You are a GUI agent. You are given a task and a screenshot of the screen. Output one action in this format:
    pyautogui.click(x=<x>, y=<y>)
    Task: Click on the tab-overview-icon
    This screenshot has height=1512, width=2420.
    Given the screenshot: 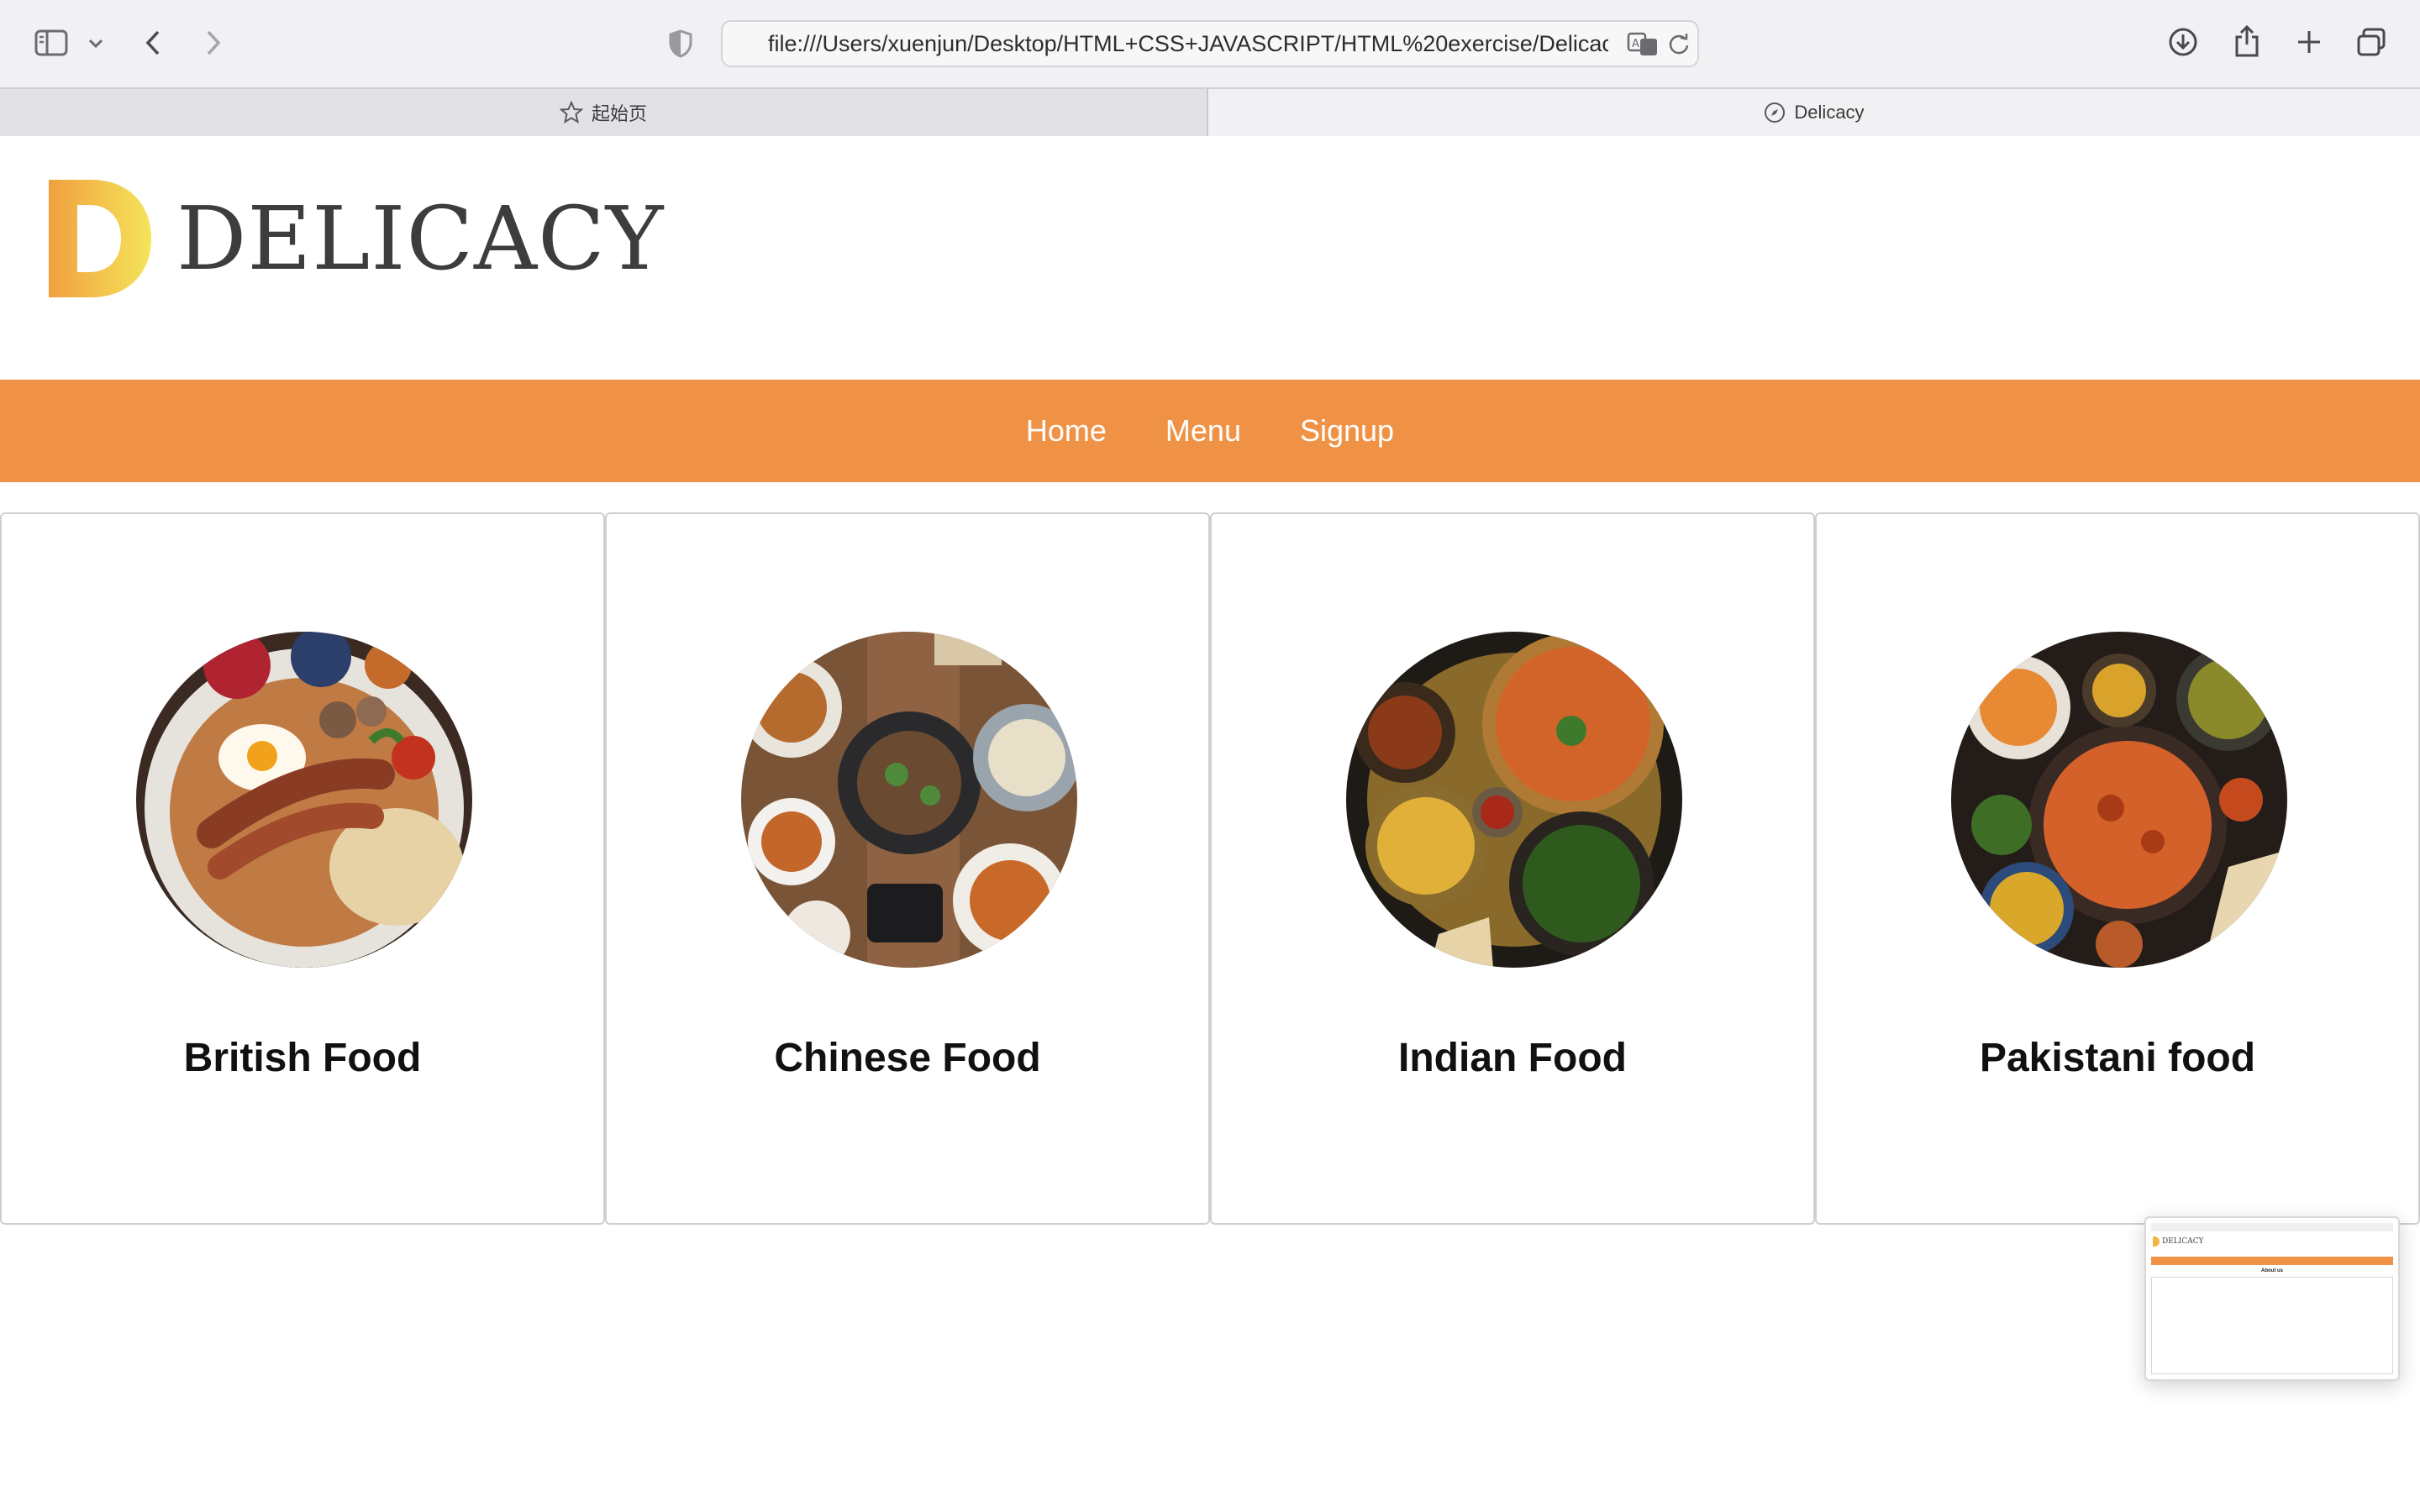 What is the action you would take?
    pyautogui.click(x=2371, y=42)
    